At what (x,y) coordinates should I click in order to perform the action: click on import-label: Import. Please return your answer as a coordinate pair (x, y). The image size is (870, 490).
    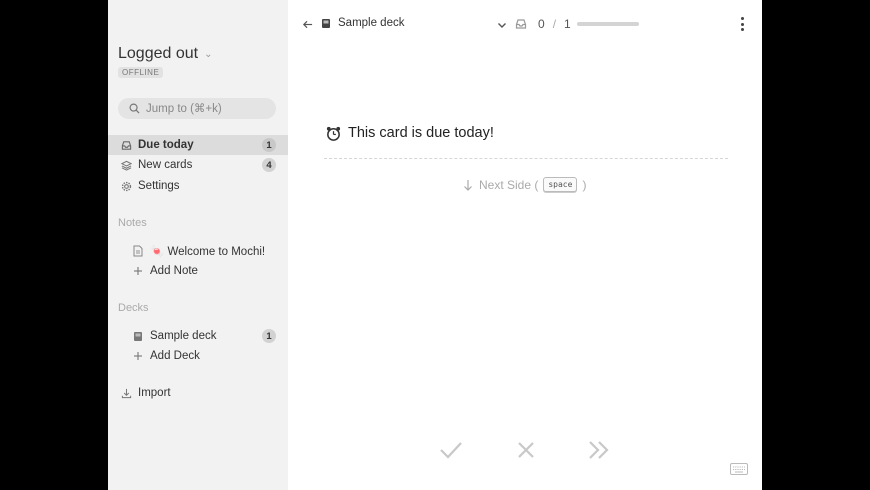
    Looking at the image, I should click on (154, 393).